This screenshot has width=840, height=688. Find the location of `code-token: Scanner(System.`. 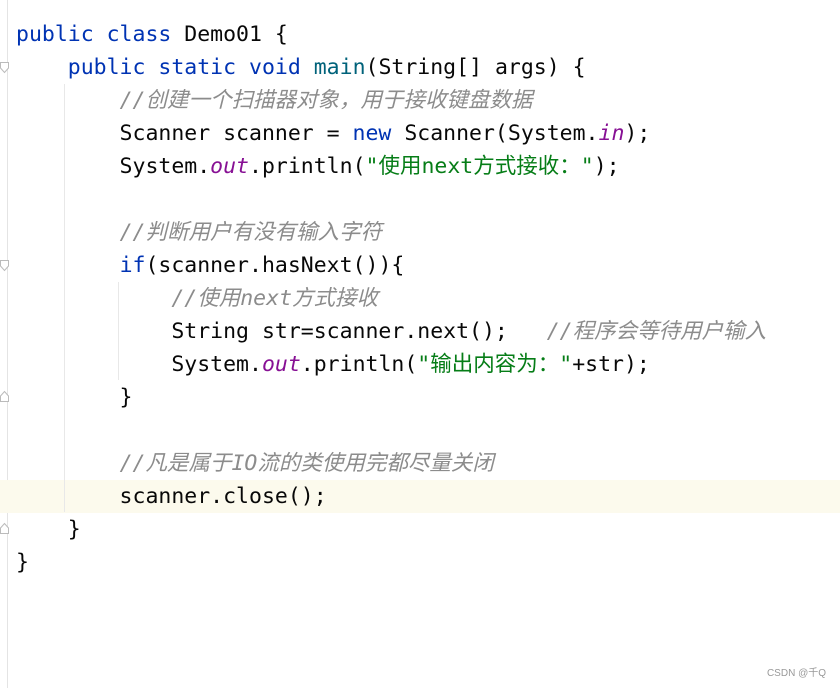

code-token: Scanner(System. is located at coordinates (501, 133).